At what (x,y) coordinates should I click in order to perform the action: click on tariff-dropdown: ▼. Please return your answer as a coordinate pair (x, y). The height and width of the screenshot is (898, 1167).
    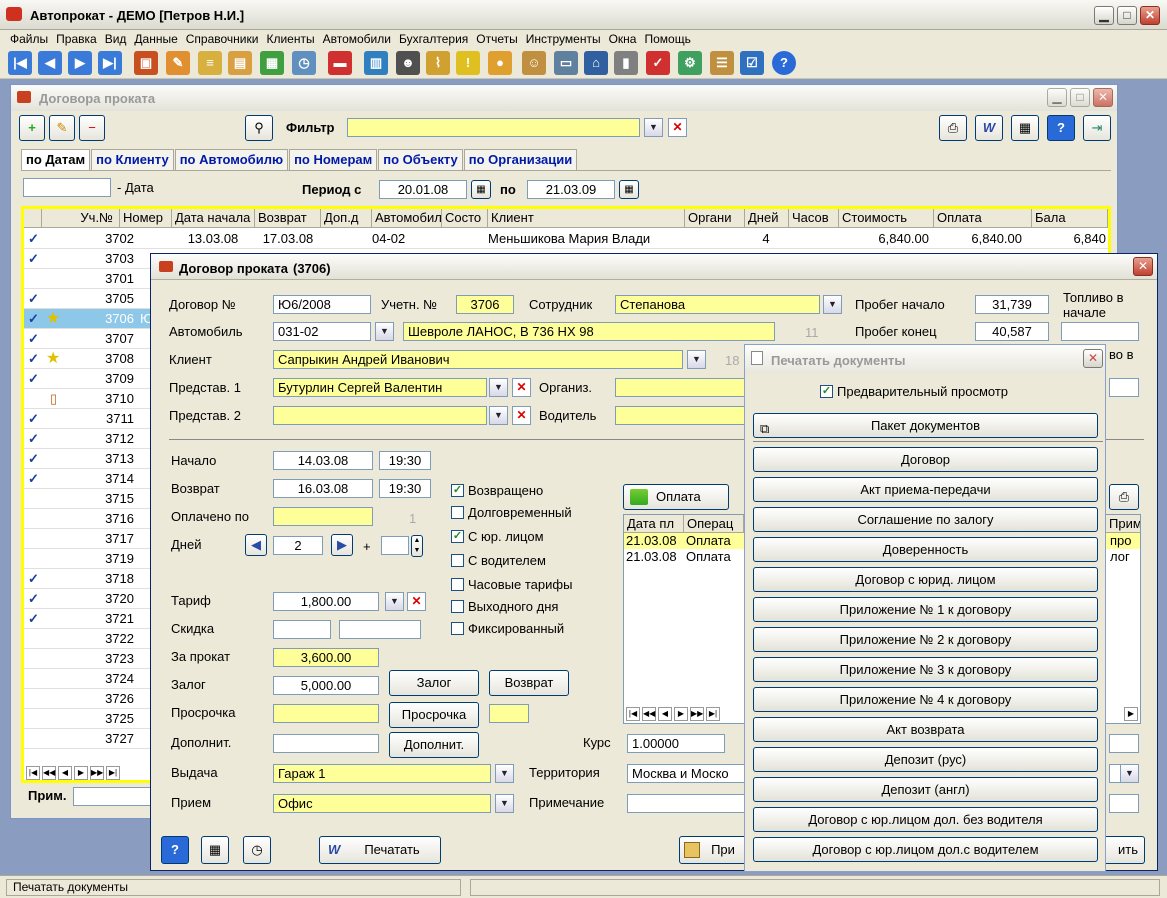
    Looking at the image, I should click on (394, 601).